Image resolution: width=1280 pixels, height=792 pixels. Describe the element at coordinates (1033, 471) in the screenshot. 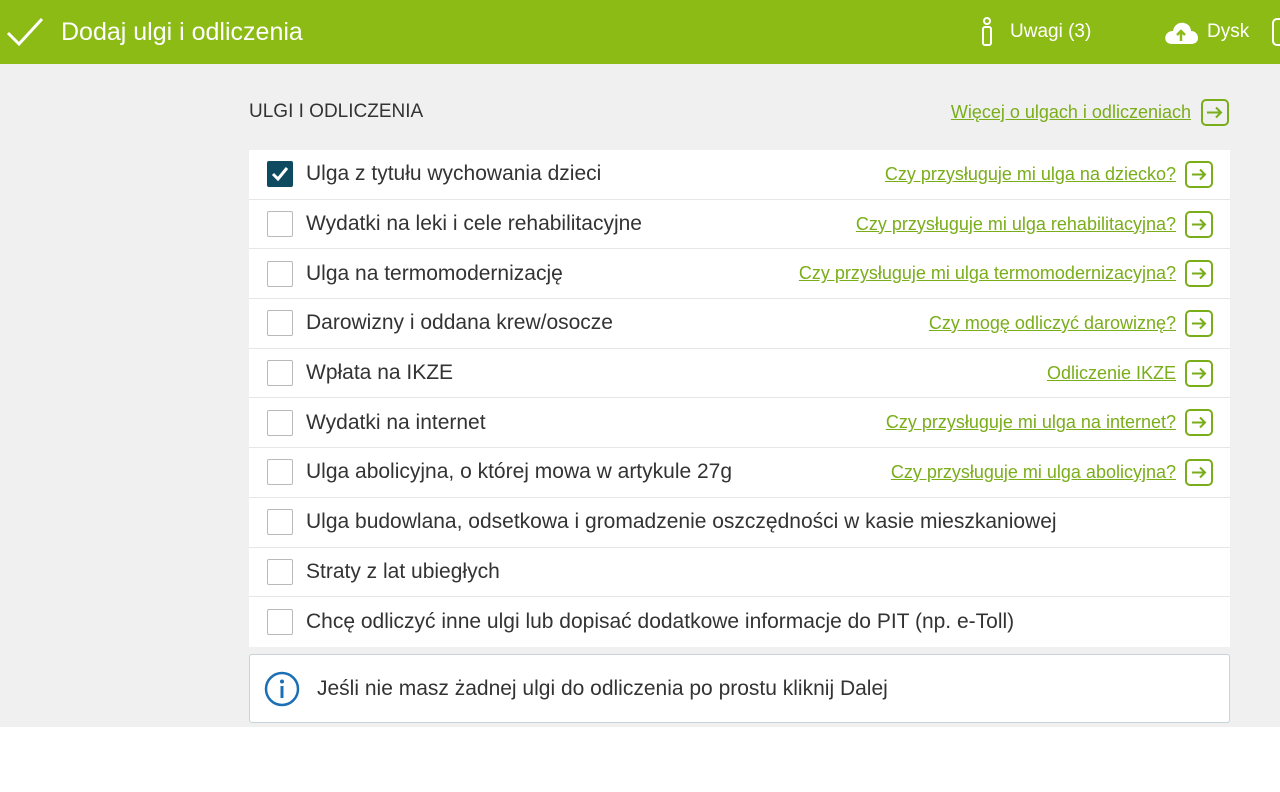

I see `deduction-help-label: Czy przysługuje mi ulga abolicyjna?` at that location.